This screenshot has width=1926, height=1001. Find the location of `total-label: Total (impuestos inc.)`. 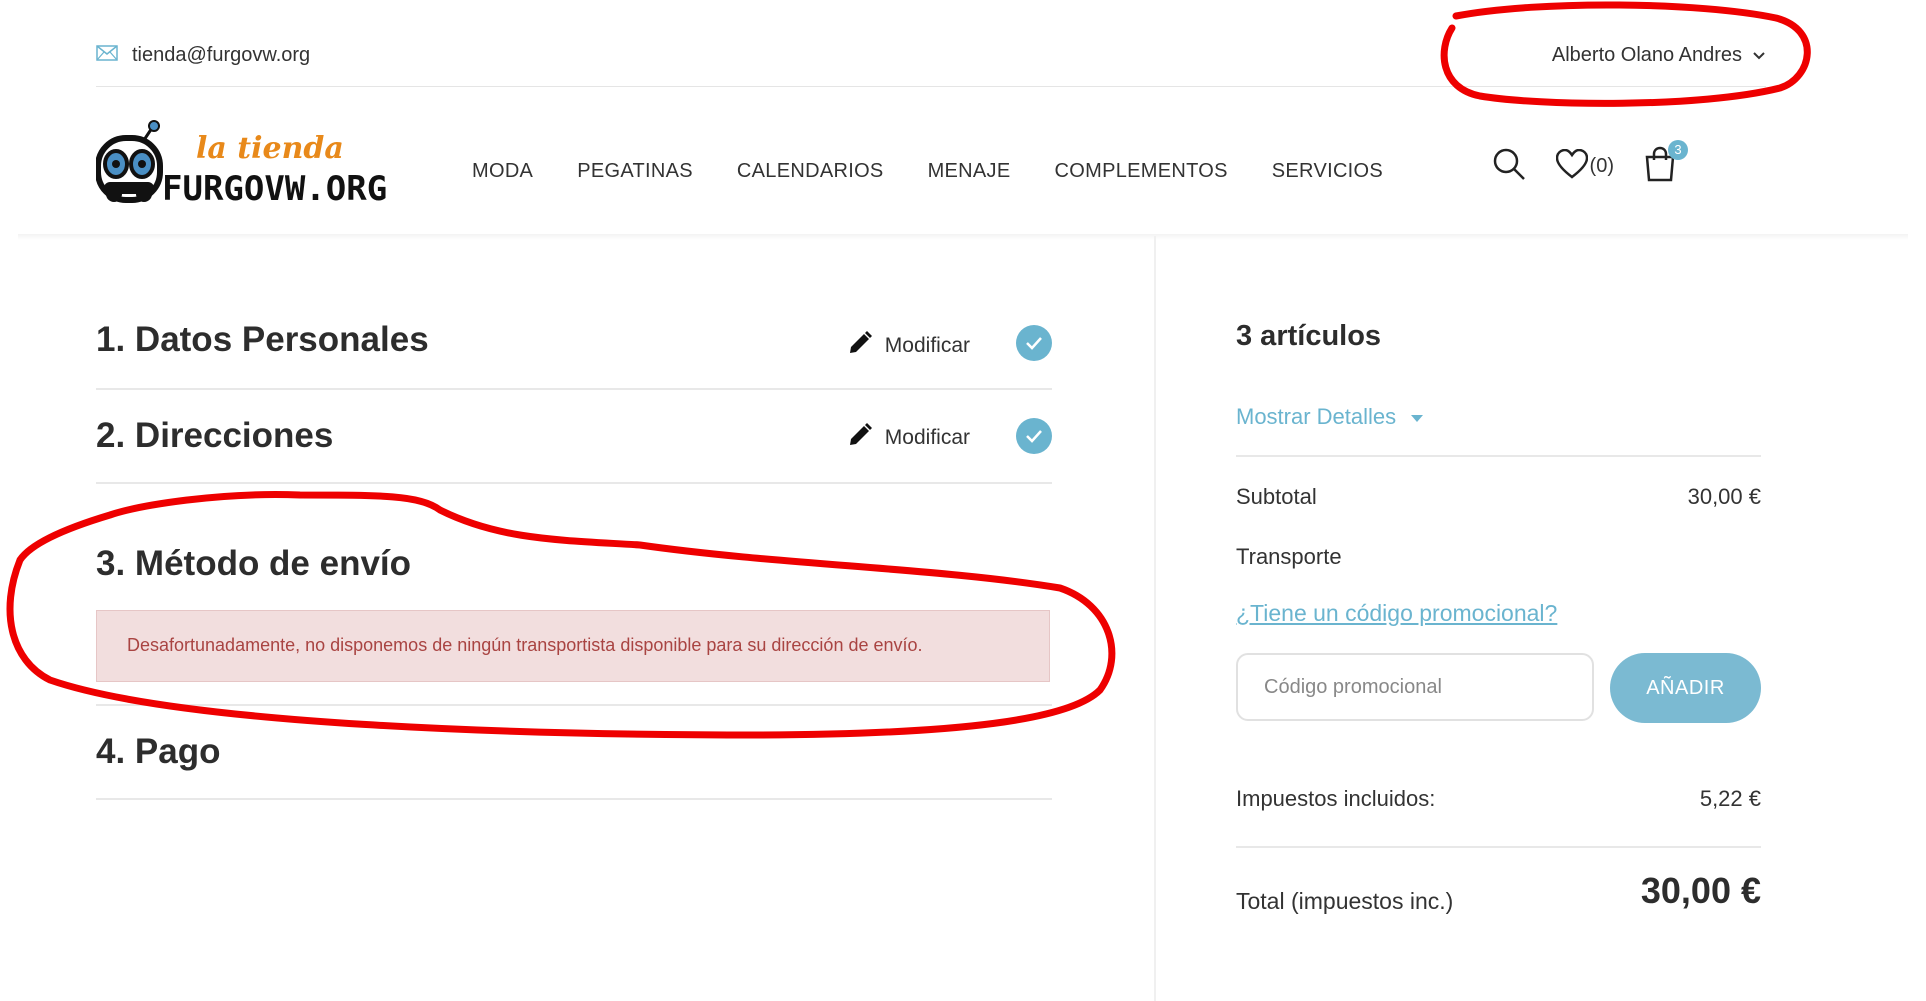

total-label: Total (impuestos inc.) is located at coordinates (1345, 901).